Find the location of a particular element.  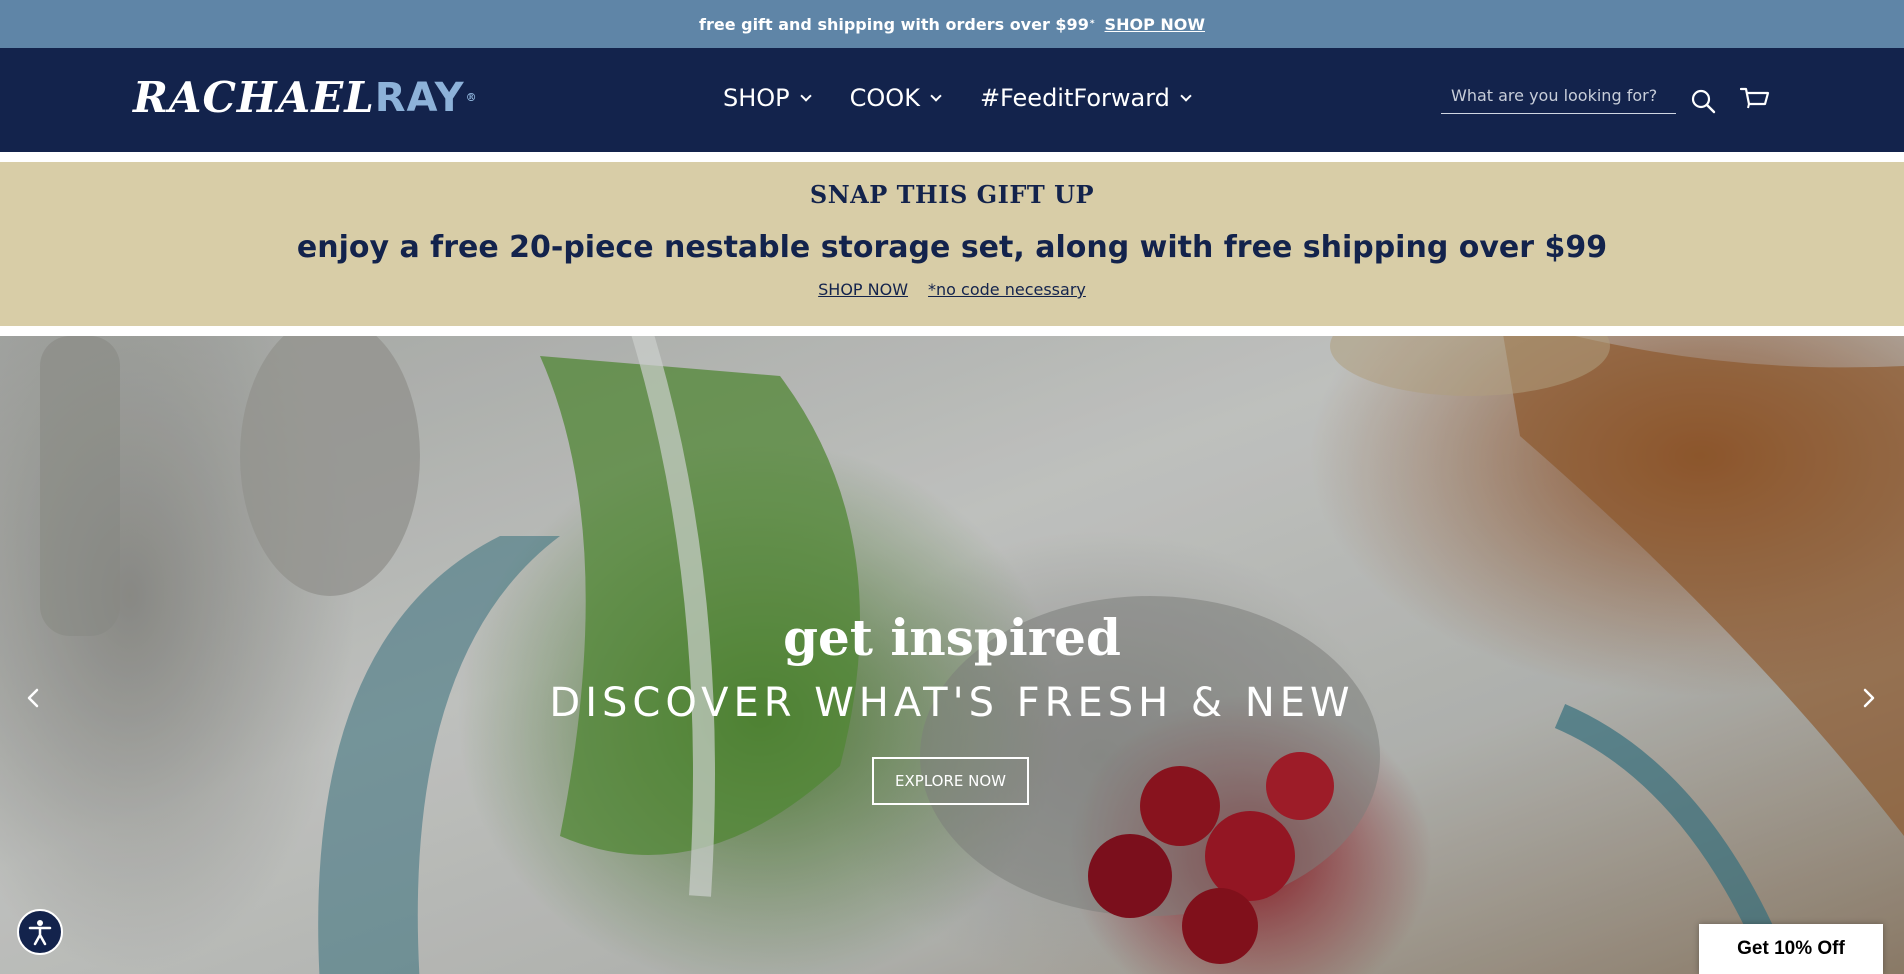

chevron-left-icon is located at coordinates (34, 698).